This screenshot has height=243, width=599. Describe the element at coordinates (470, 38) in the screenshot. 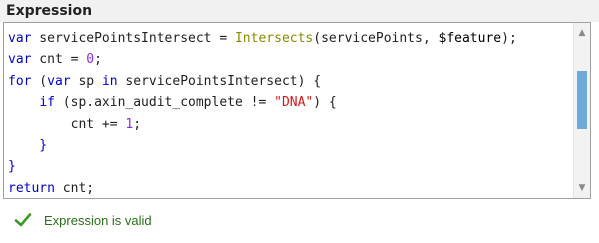

I see `code-token: $feature` at that location.